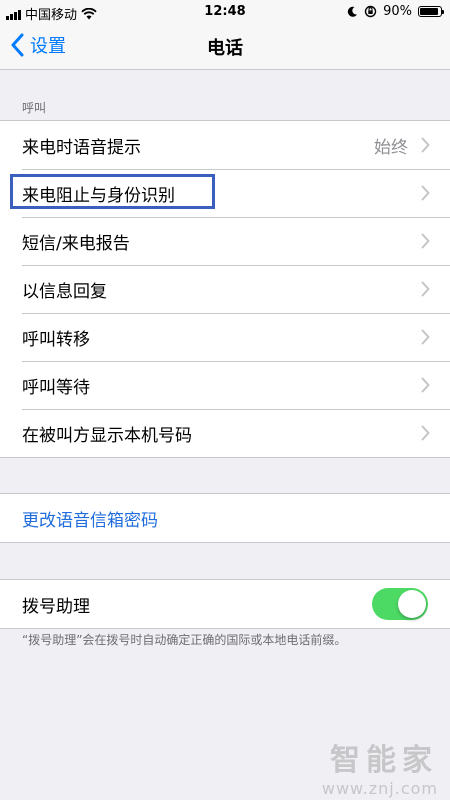 This screenshot has height=800, width=450. Describe the element at coordinates (34, 108) in the screenshot. I see `section-header-calls: 呼叫` at that location.